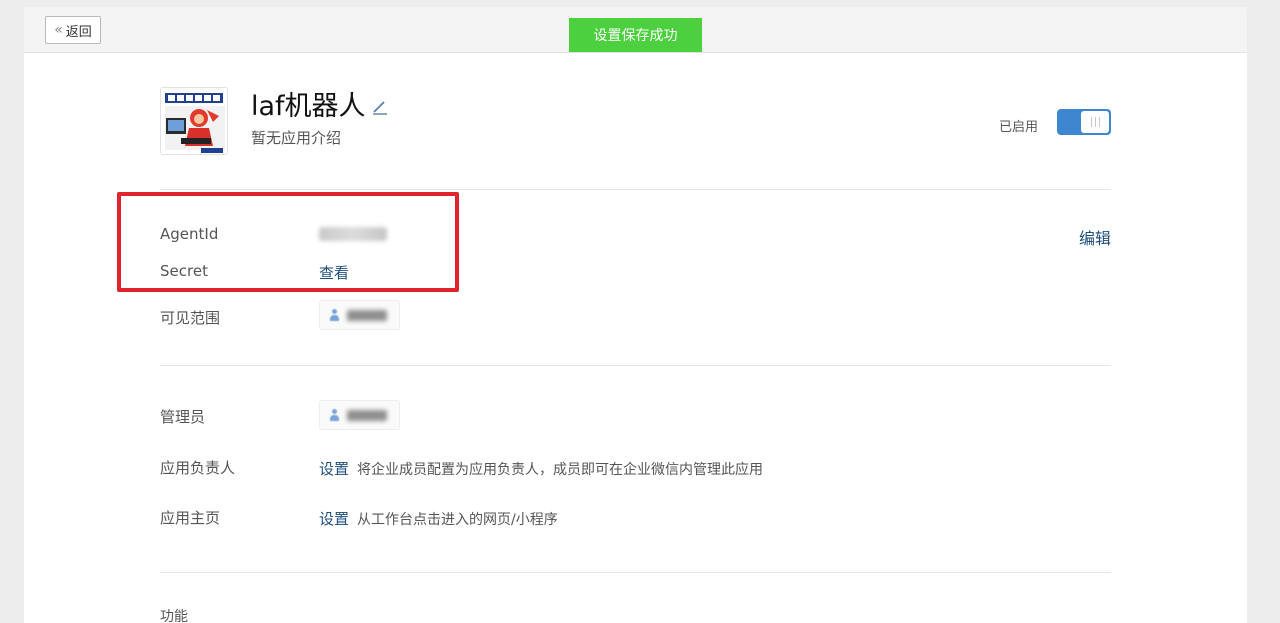 This screenshot has height=623, width=1280. I want to click on owner-set-link: 设置, so click(334, 469).